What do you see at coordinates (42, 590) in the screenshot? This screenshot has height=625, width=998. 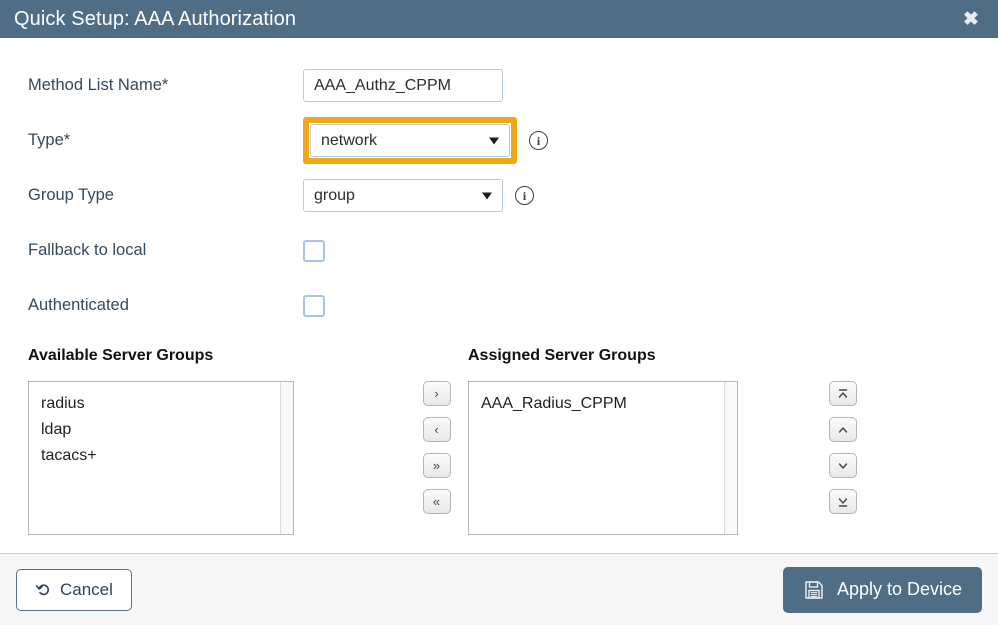 I see `undo-icon` at bounding box center [42, 590].